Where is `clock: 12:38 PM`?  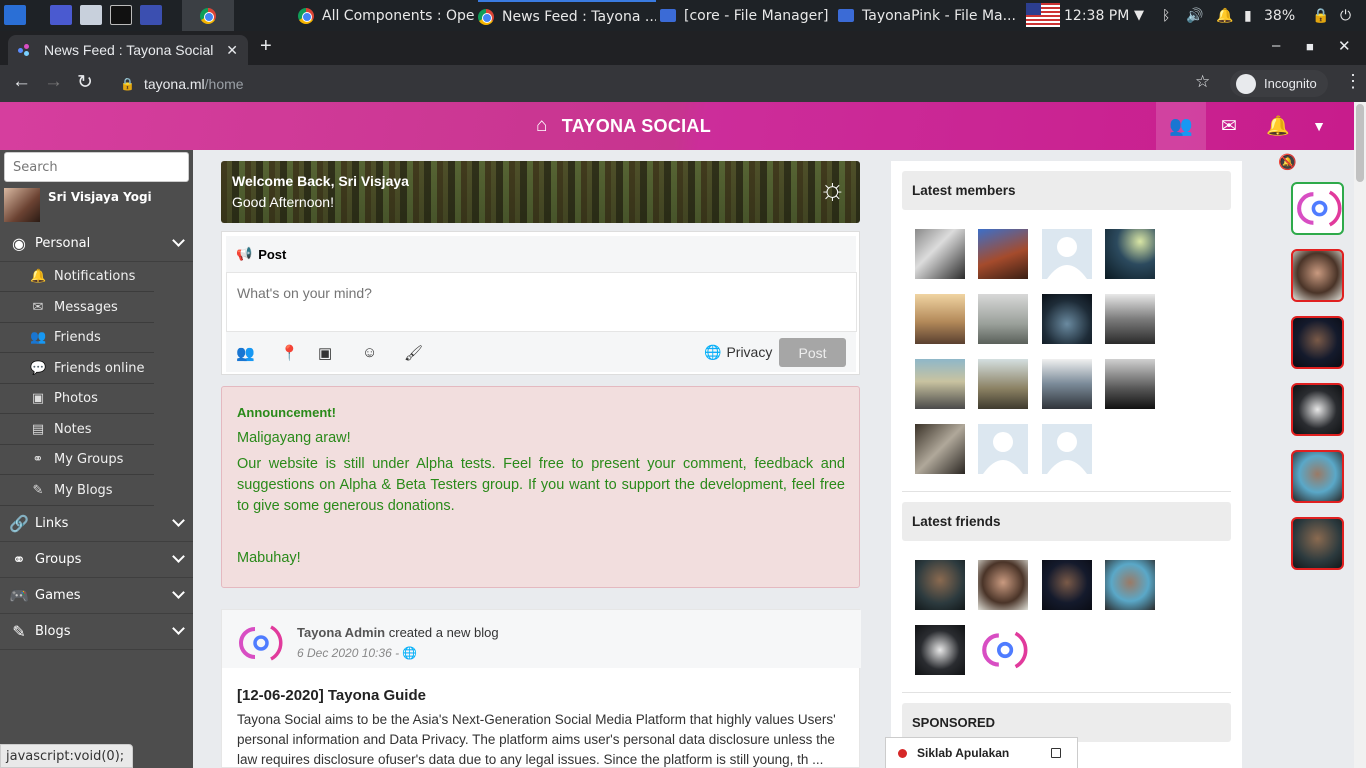 clock: 12:38 PM is located at coordinates (1096, 15).